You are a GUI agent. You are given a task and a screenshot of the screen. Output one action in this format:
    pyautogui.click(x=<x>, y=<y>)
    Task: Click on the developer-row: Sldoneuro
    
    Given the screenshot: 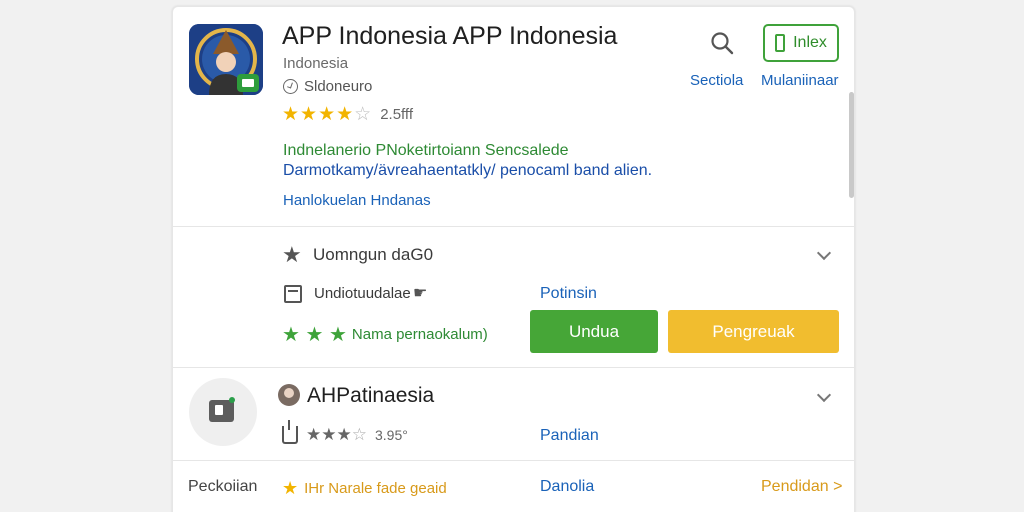 What is the action you would take?
    pyautogui.click(x=327, y=86)
    